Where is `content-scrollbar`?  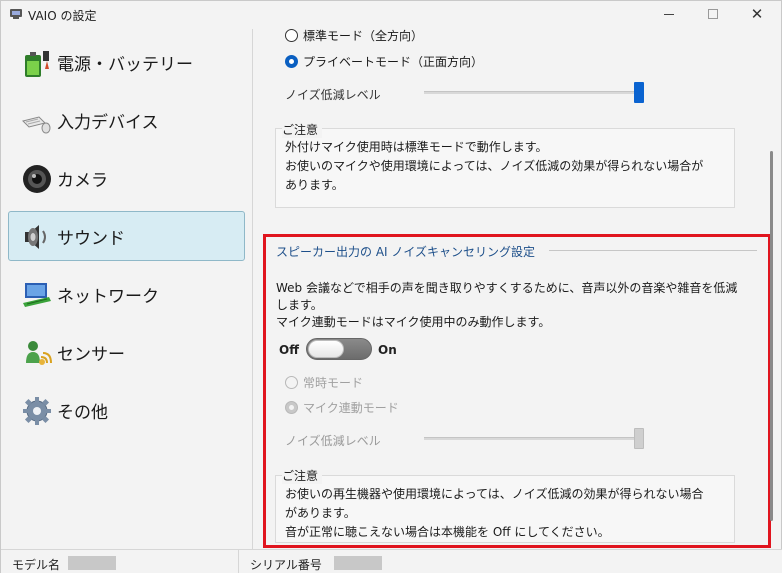
content-scrollbar is located at coordinates (771, 336).